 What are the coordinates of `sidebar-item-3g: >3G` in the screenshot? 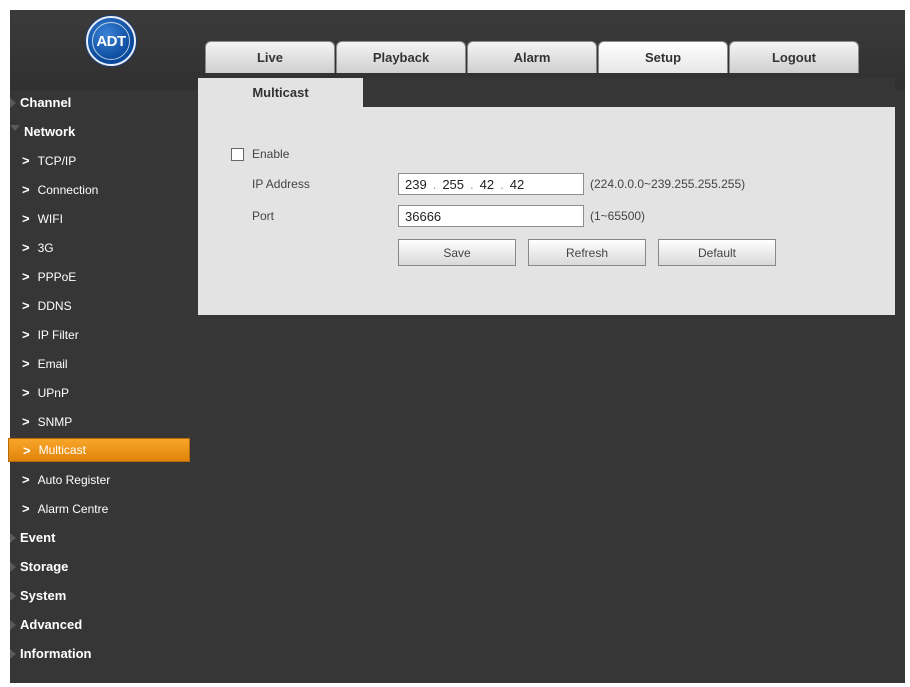 It's located at (100, 247).